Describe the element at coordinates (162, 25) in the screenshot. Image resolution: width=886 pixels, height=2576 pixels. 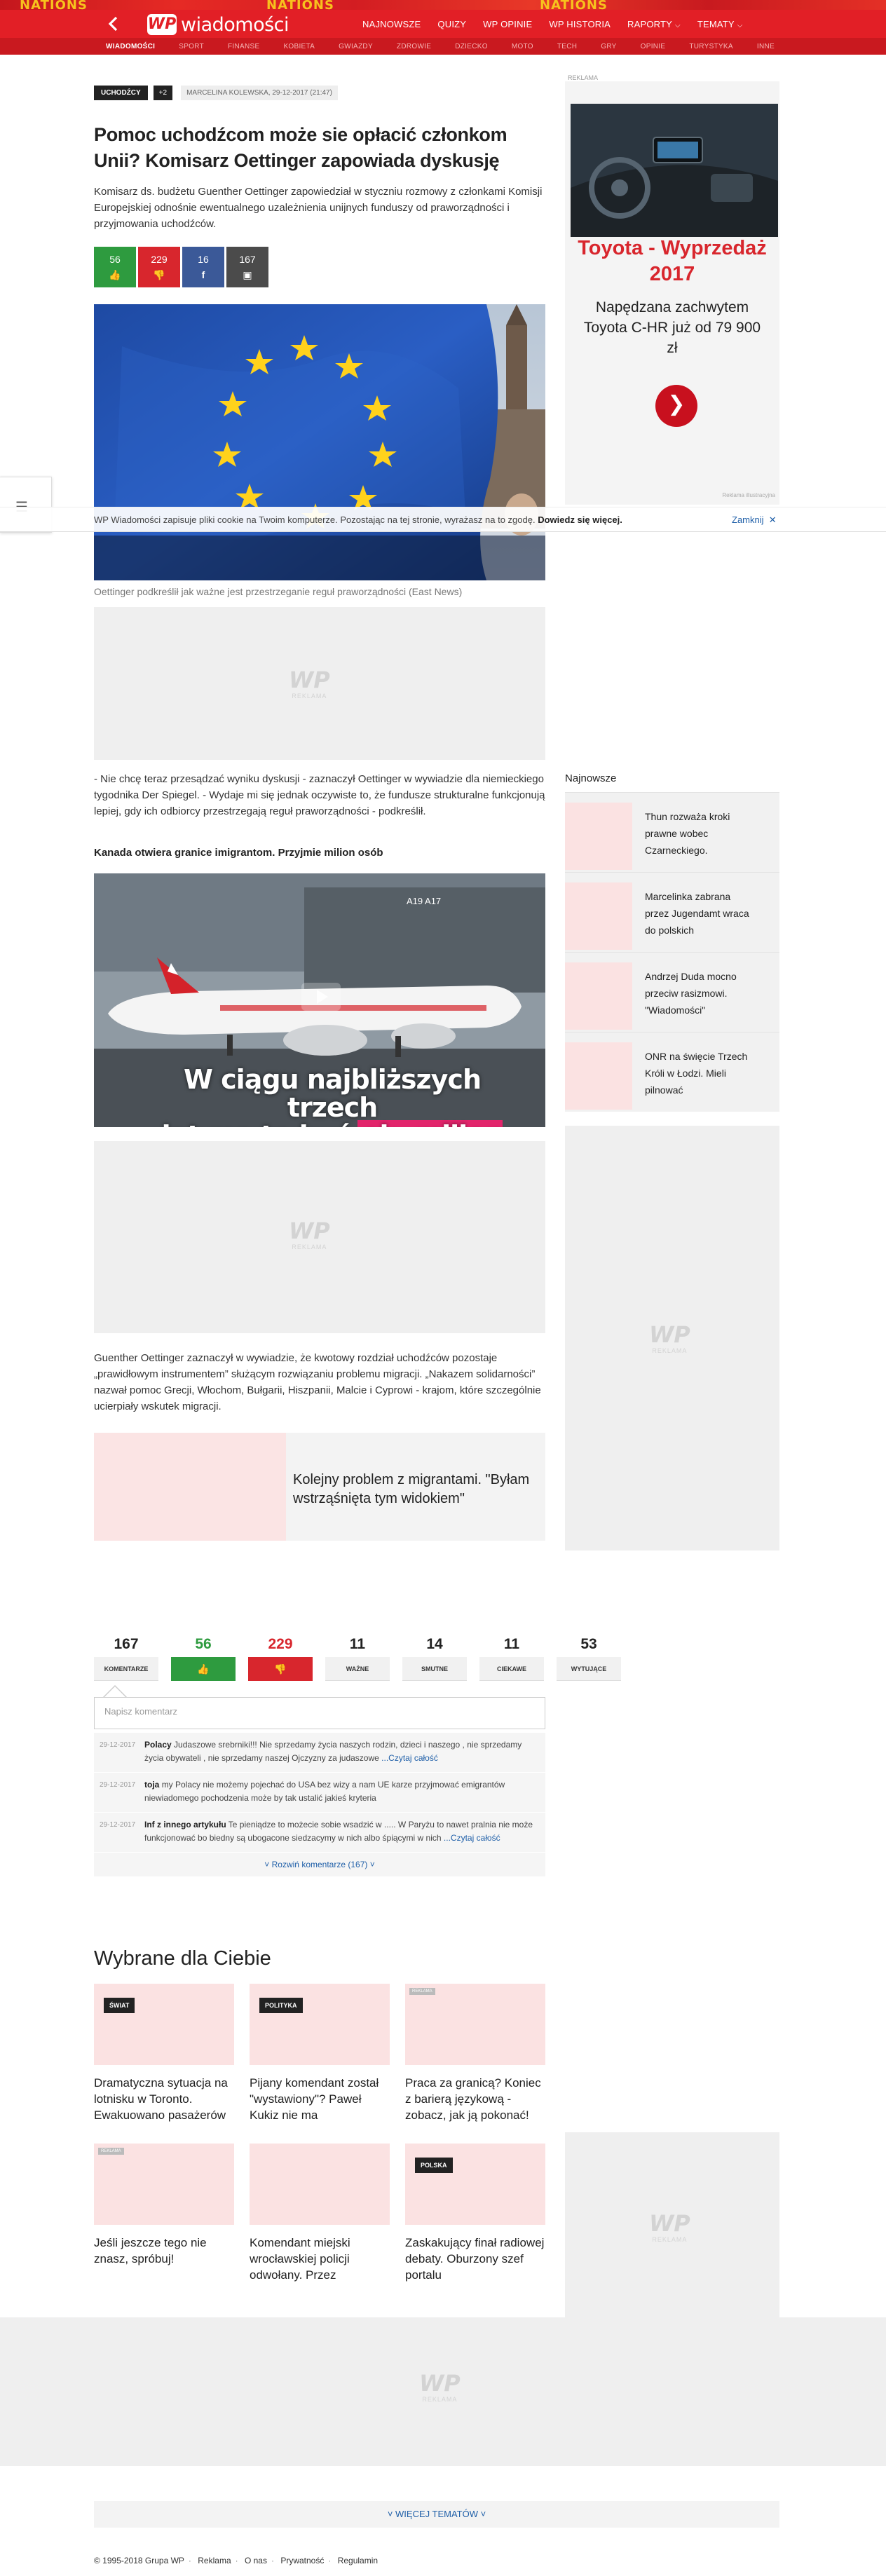
I see `logo-mark: WP` at that location.